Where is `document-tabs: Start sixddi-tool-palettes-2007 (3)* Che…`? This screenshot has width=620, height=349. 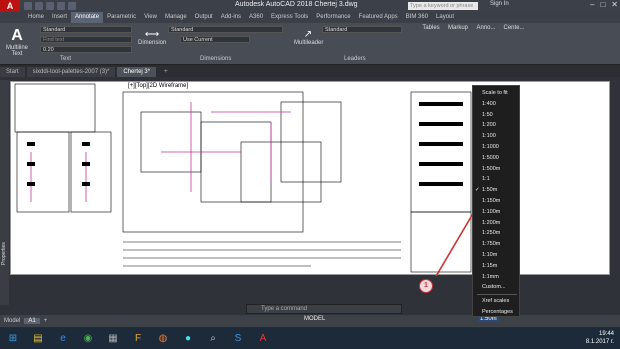
document-tabs: Start sixddi-tool-palettes-2007 (3)* Che… is located at coordinates (310, 71).